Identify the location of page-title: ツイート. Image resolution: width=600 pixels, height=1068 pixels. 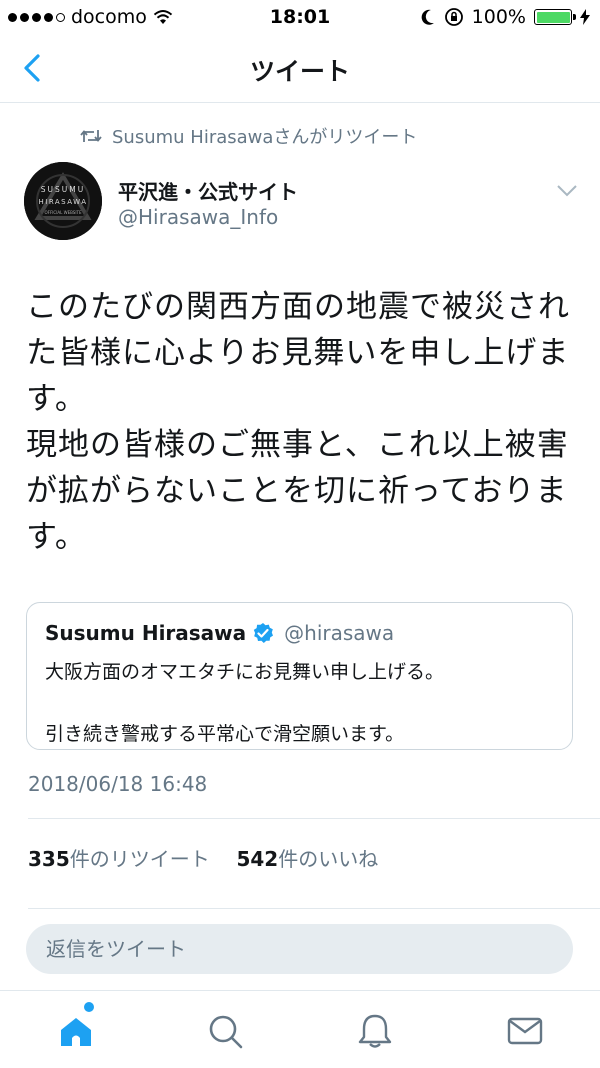
(299, 71).